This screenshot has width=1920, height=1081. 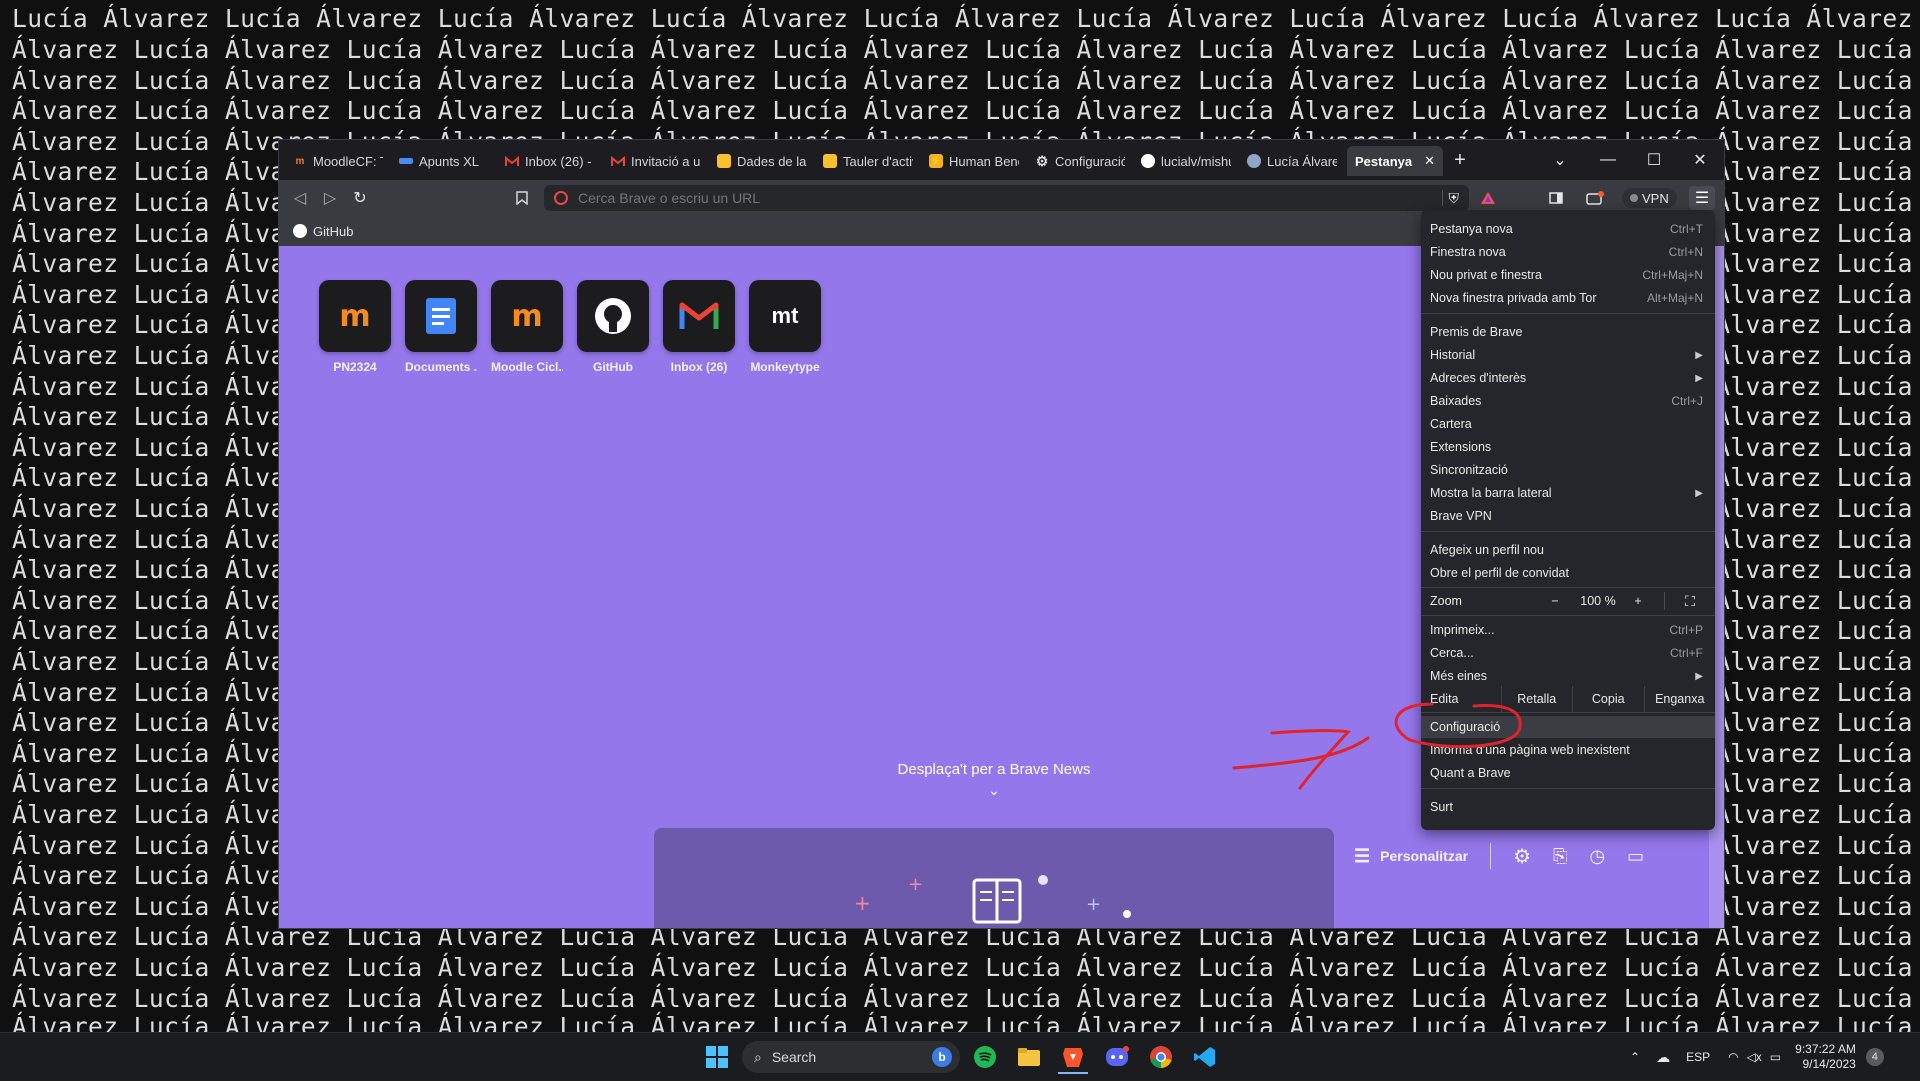 I want to click on zoom-in-button: +, so click(x=1638, y=601).